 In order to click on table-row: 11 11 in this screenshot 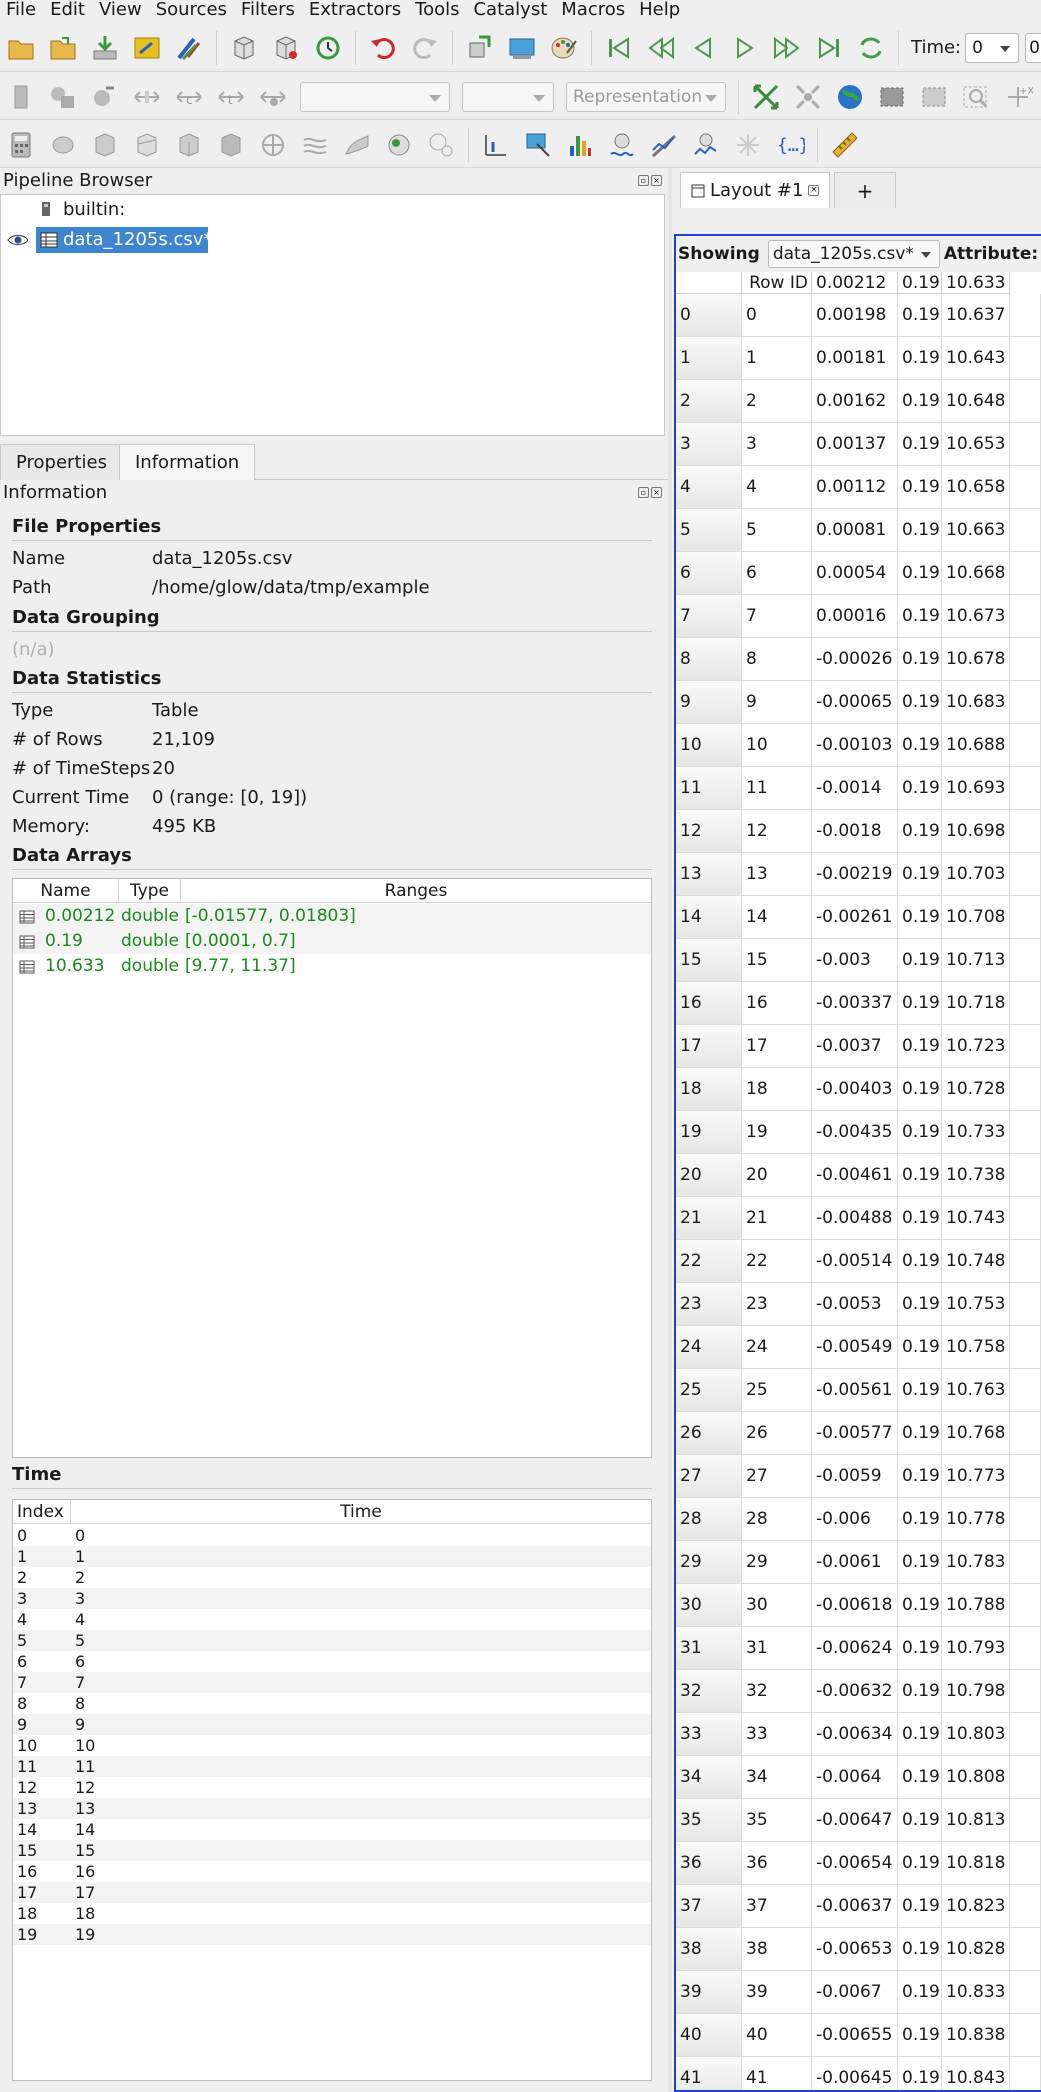, I will do `click(332, 1766)`.